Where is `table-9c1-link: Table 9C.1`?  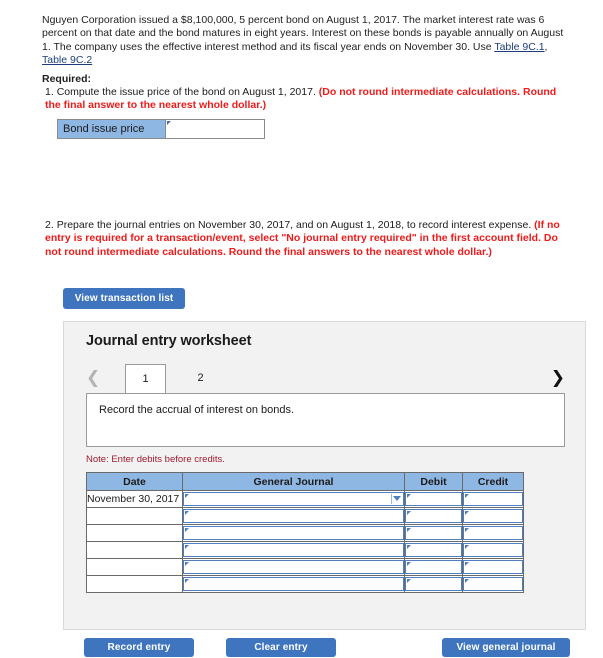 table-9c1-link: Table 9C.1 is located at coordinates (519, 47).